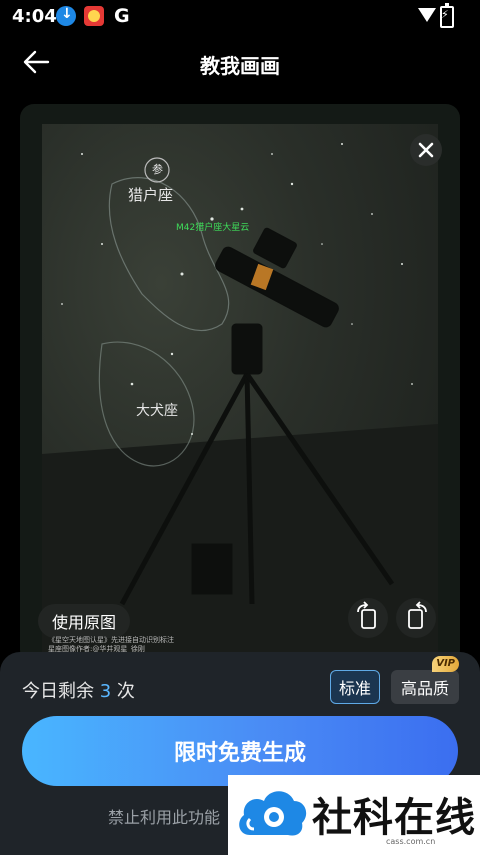 This screenshot has height=855, width=480. What do you see at coordinates (125, 691) in the screenshot?
I see `remaining-suffix: 次` at bounding box center [125, 691].